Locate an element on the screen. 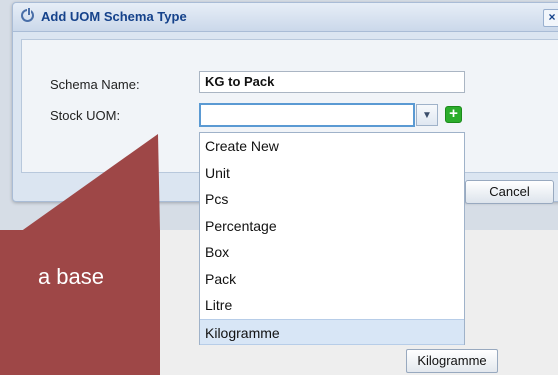  list-item: Pack is located at coordinates (332, 279).